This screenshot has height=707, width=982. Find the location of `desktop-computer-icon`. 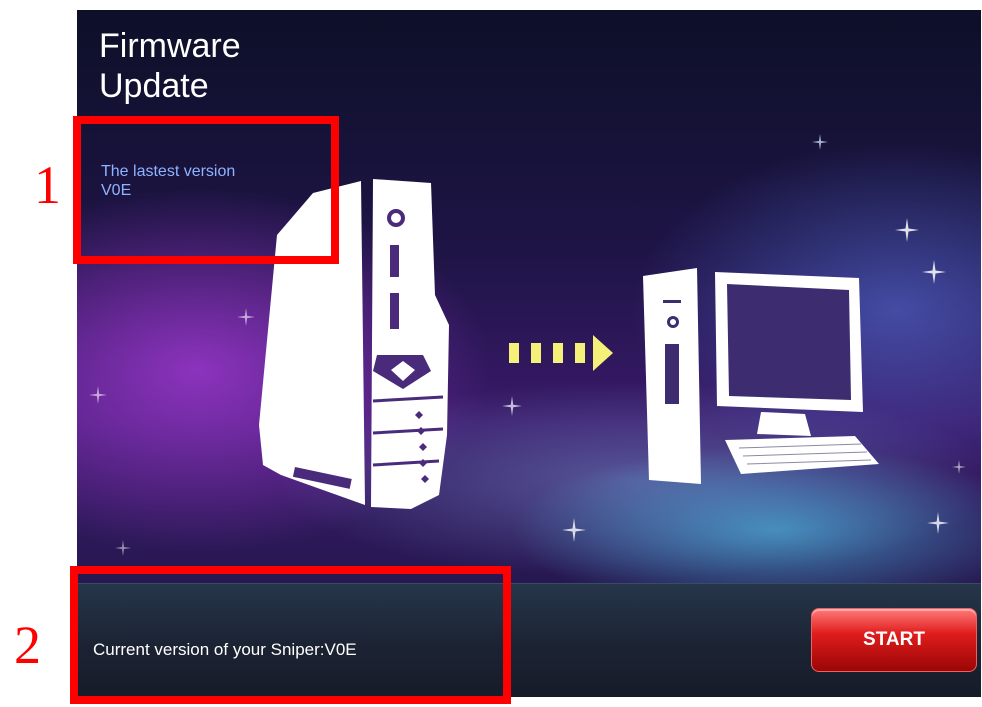

desktop-computer-icon is located at coordinates (761, 376).